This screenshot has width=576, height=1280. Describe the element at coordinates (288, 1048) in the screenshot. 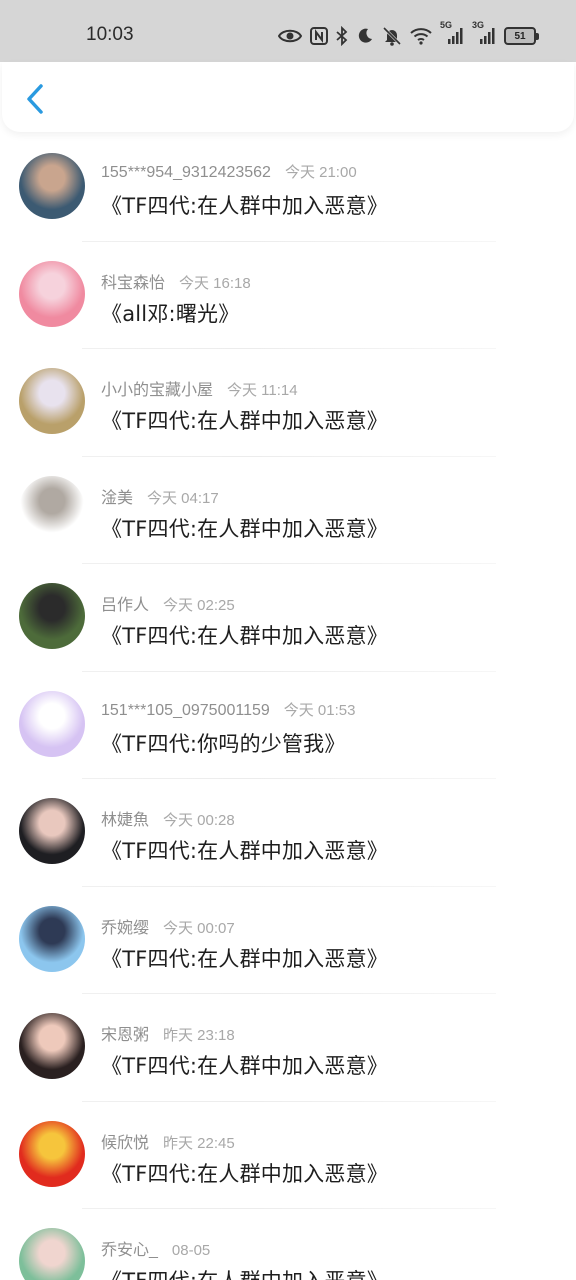

I see `message-item: 宋恩粥 昨天 23:18 《TF四代:在人群中加入恶意》` at that location.